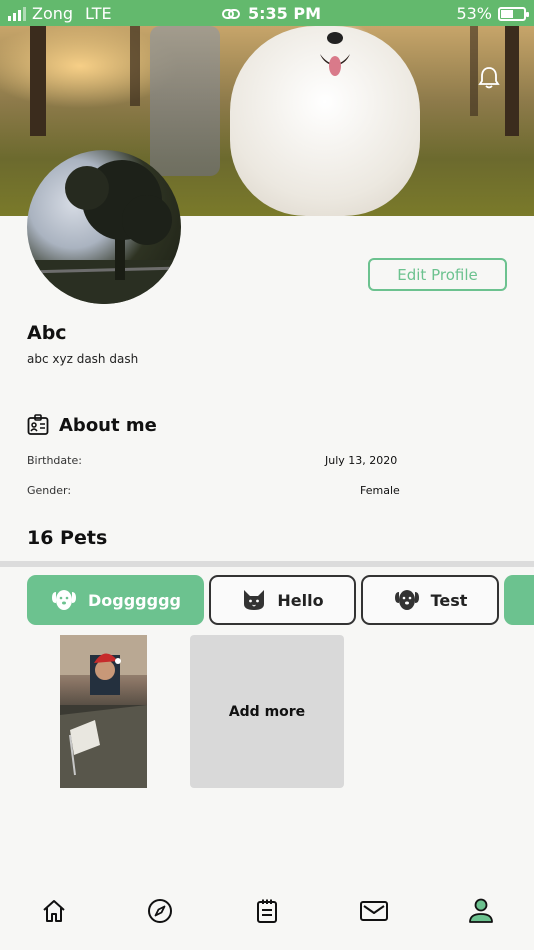  I want to click on notepad-icon, so click(267, 911).